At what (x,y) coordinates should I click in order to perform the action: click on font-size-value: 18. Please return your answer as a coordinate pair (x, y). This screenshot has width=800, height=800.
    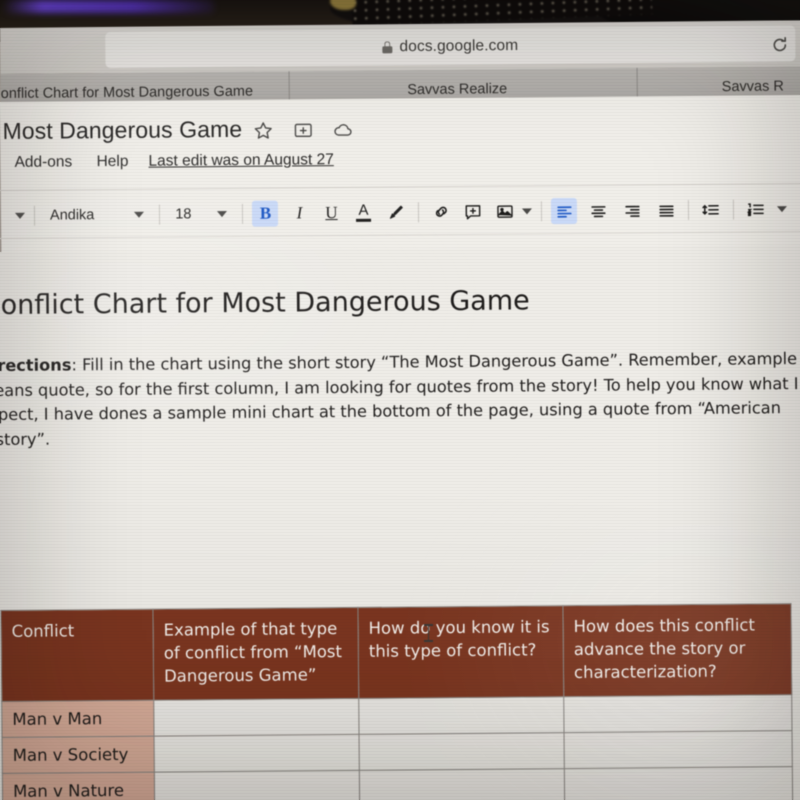
    Looking at the image, I should click on (183, 214).